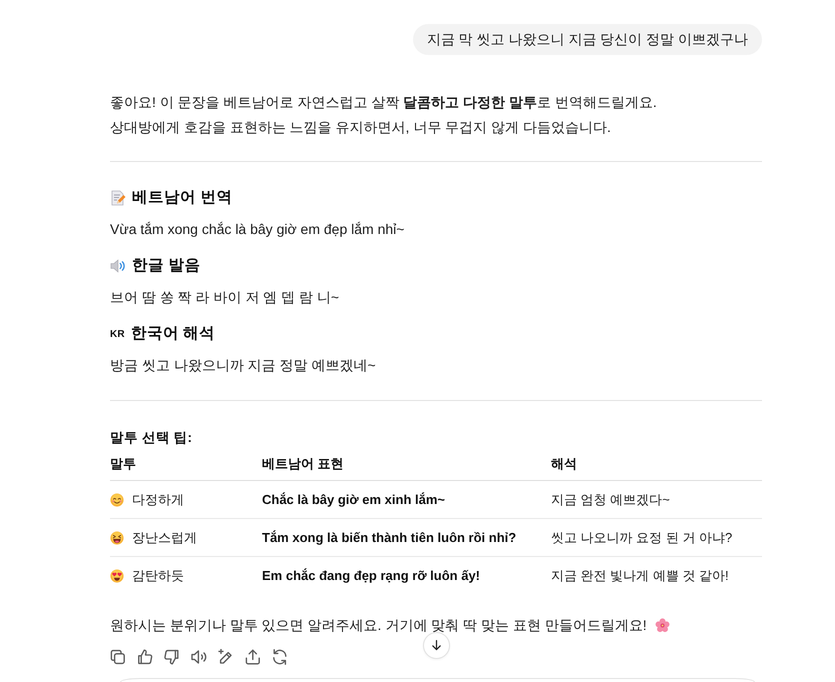 The image size is (835, 682). What do you see at coordinates (164, 537) in the screenshot?
I see `table-cell-text: 장난스럽게` at bounding box center [164, 537].